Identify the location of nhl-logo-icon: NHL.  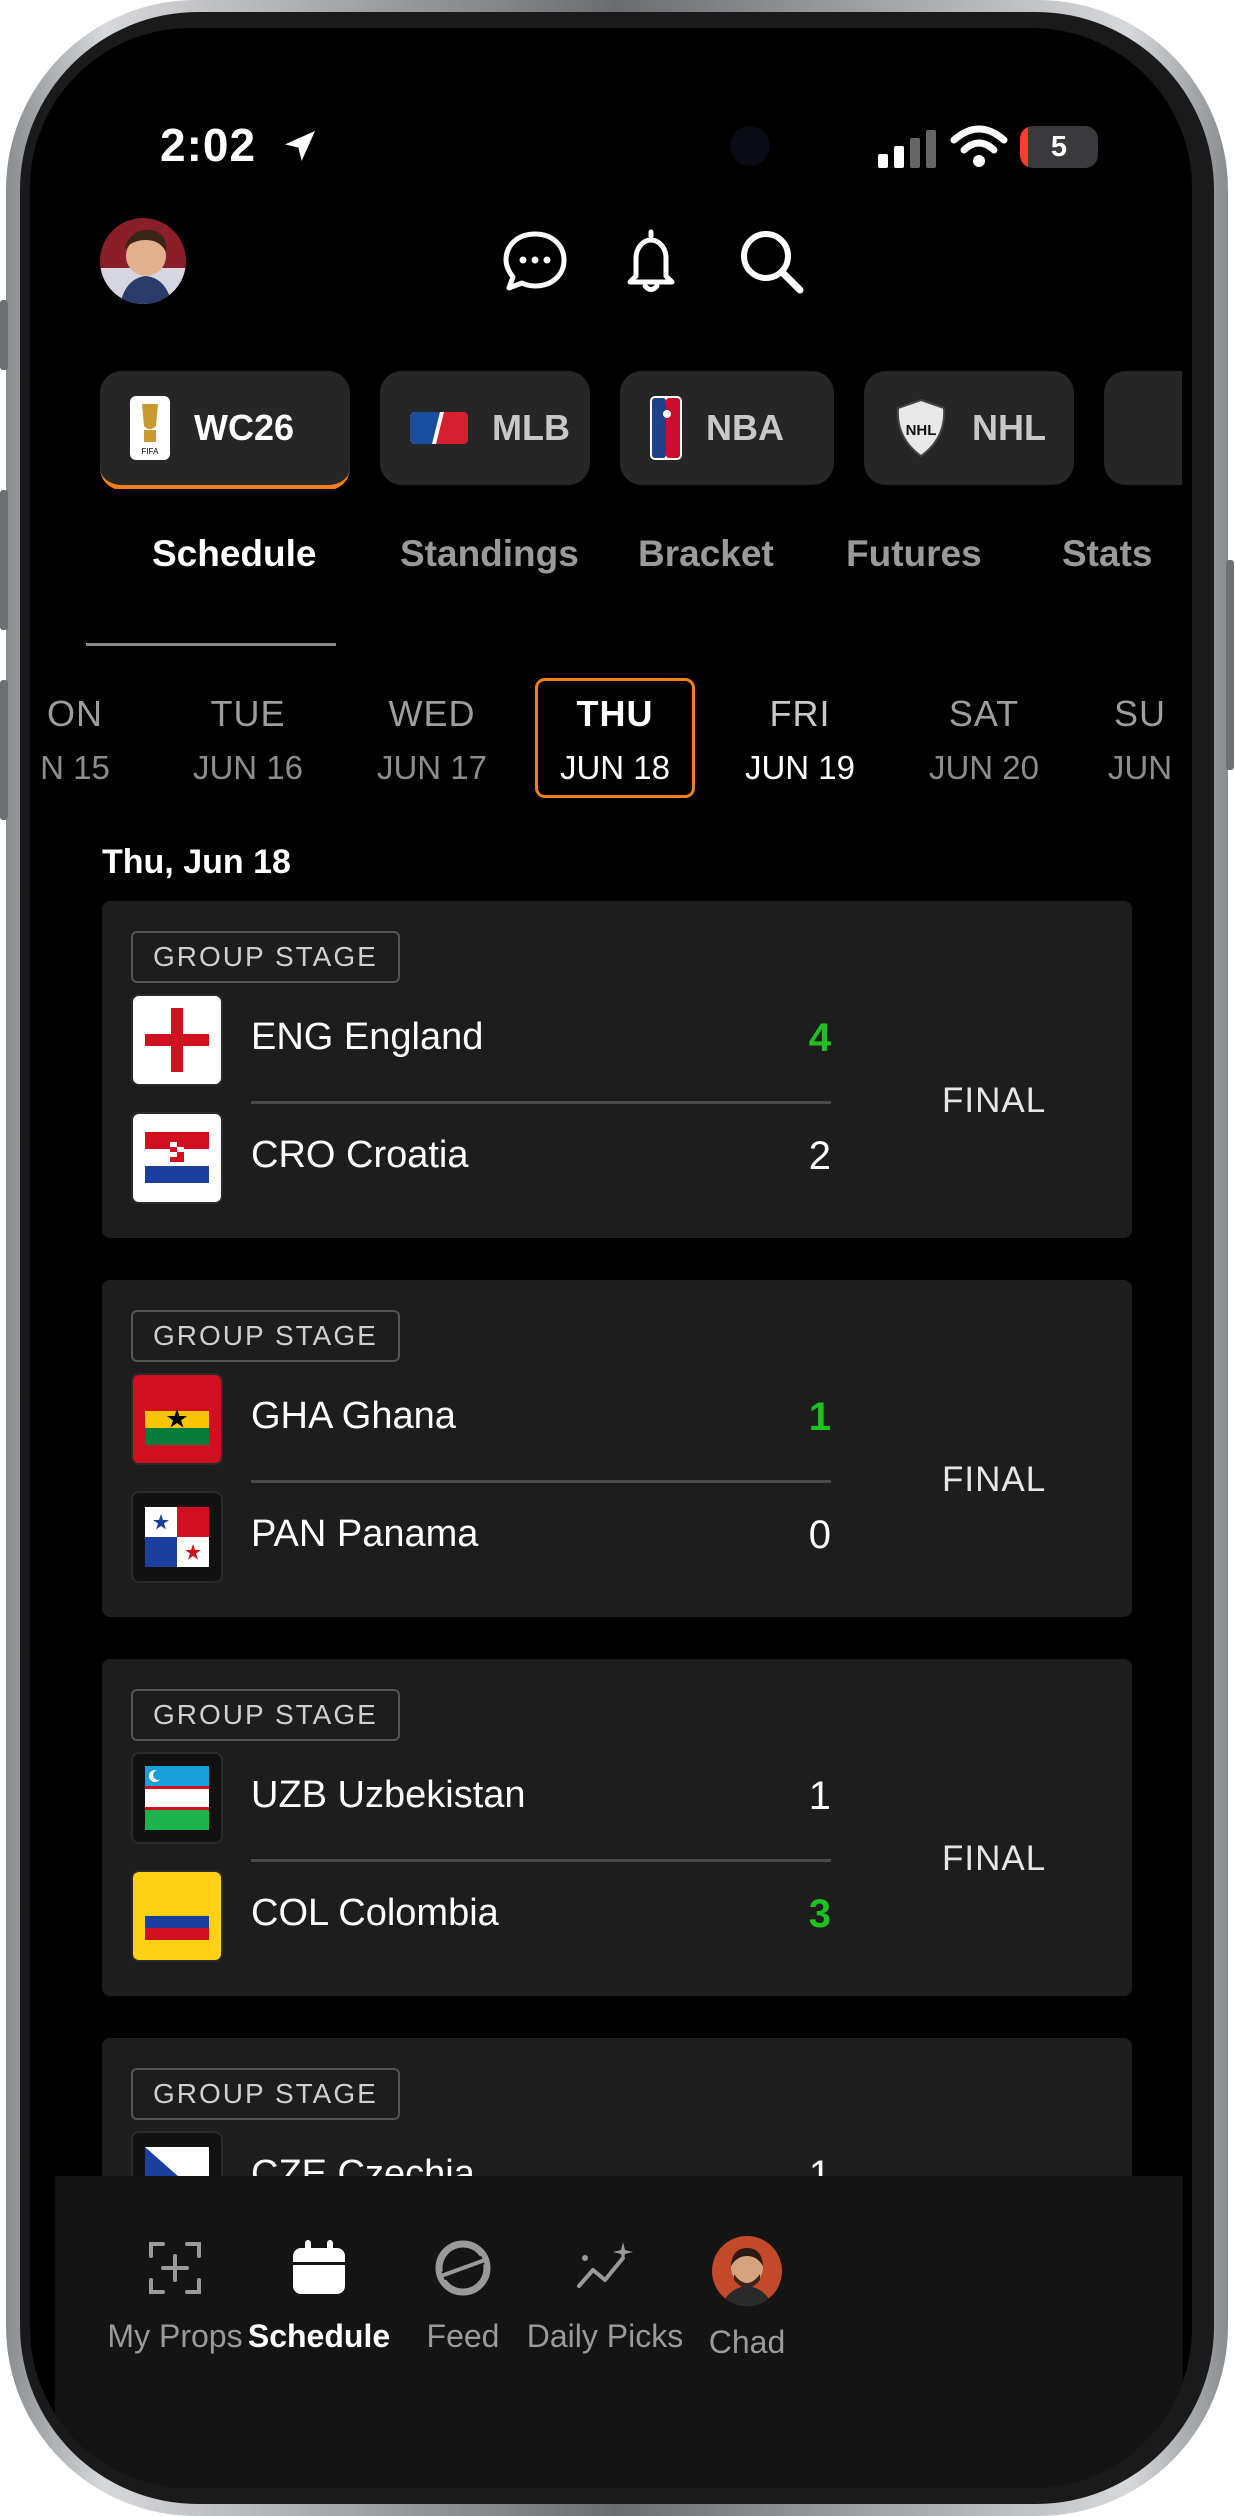
(921, 428).